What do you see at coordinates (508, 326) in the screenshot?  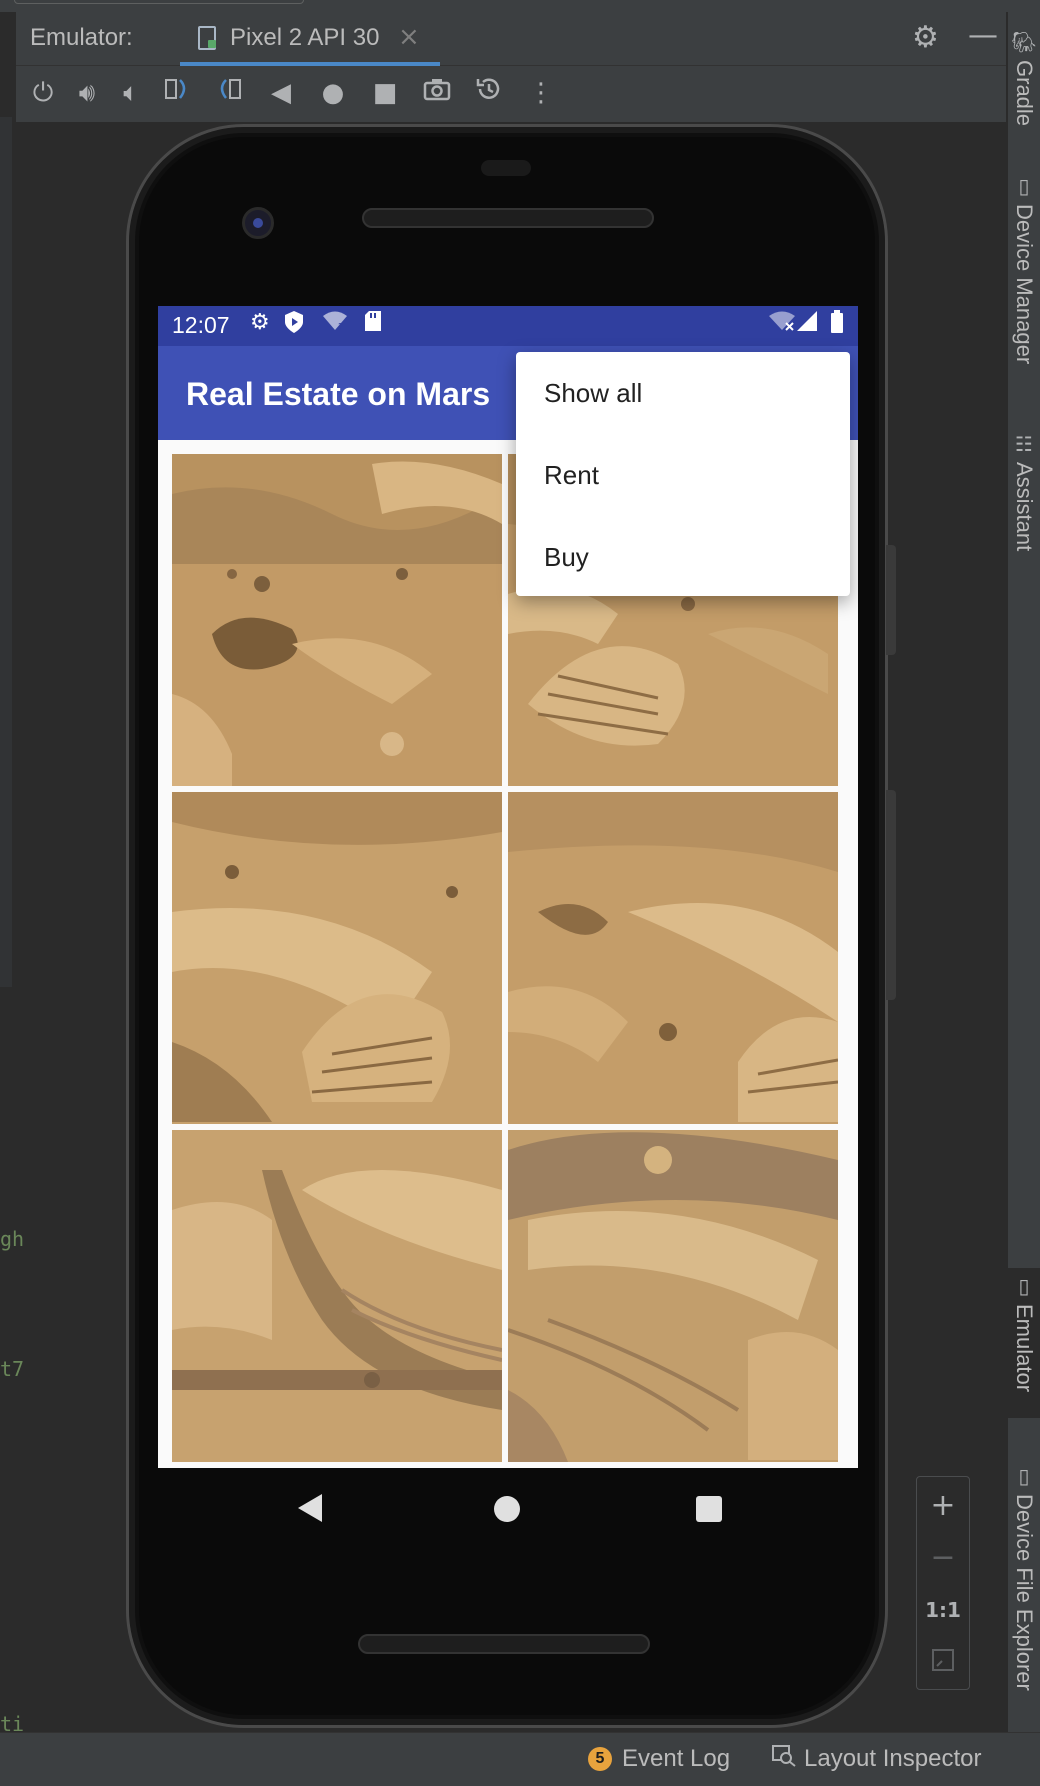 I see `android-status-bar: 12:07 ⚙ ?` at bounding box center [508, 326].